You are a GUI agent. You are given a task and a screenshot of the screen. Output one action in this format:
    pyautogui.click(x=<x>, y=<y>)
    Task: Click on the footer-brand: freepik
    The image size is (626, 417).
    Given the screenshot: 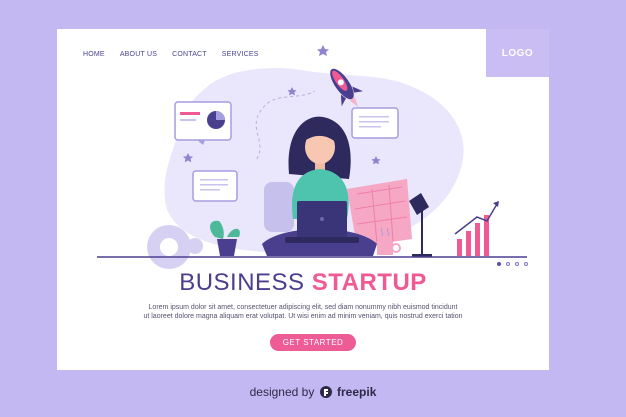 What is the action you would take?
    pyautogui.click(x=356, y=392)
    